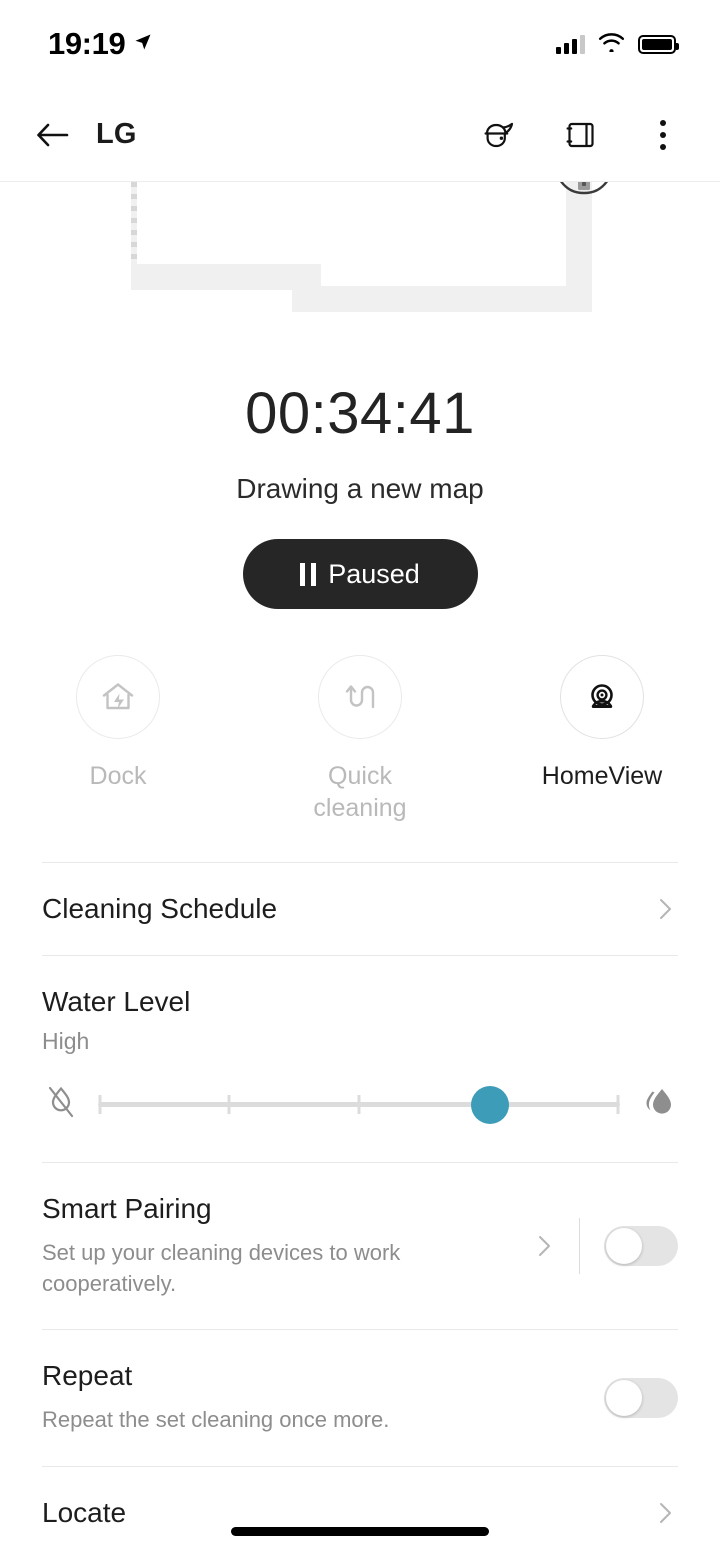  What do you see at coordinates (489, 1104) in the screenshot?
I see `slider-thumb` at bounding box center [489, 1104].